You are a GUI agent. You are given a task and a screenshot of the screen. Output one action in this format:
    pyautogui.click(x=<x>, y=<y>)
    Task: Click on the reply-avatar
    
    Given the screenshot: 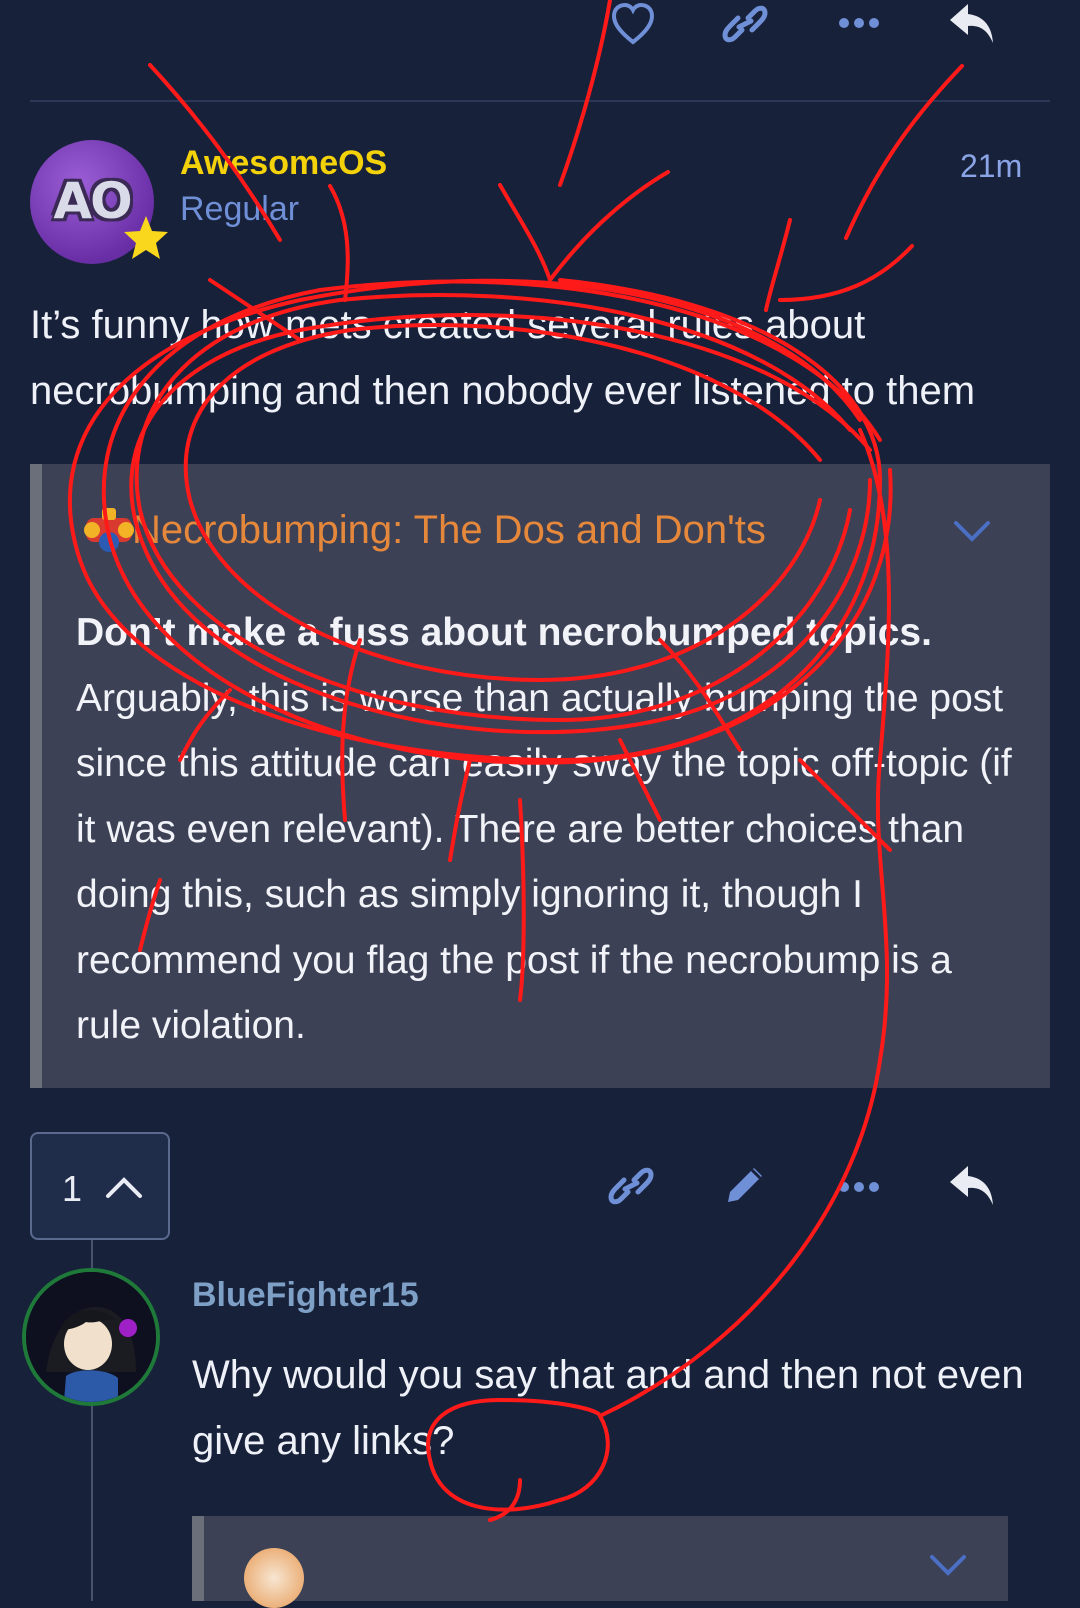 What is the action you would take?
    pyautogui.click(x=91, y=1337)
    